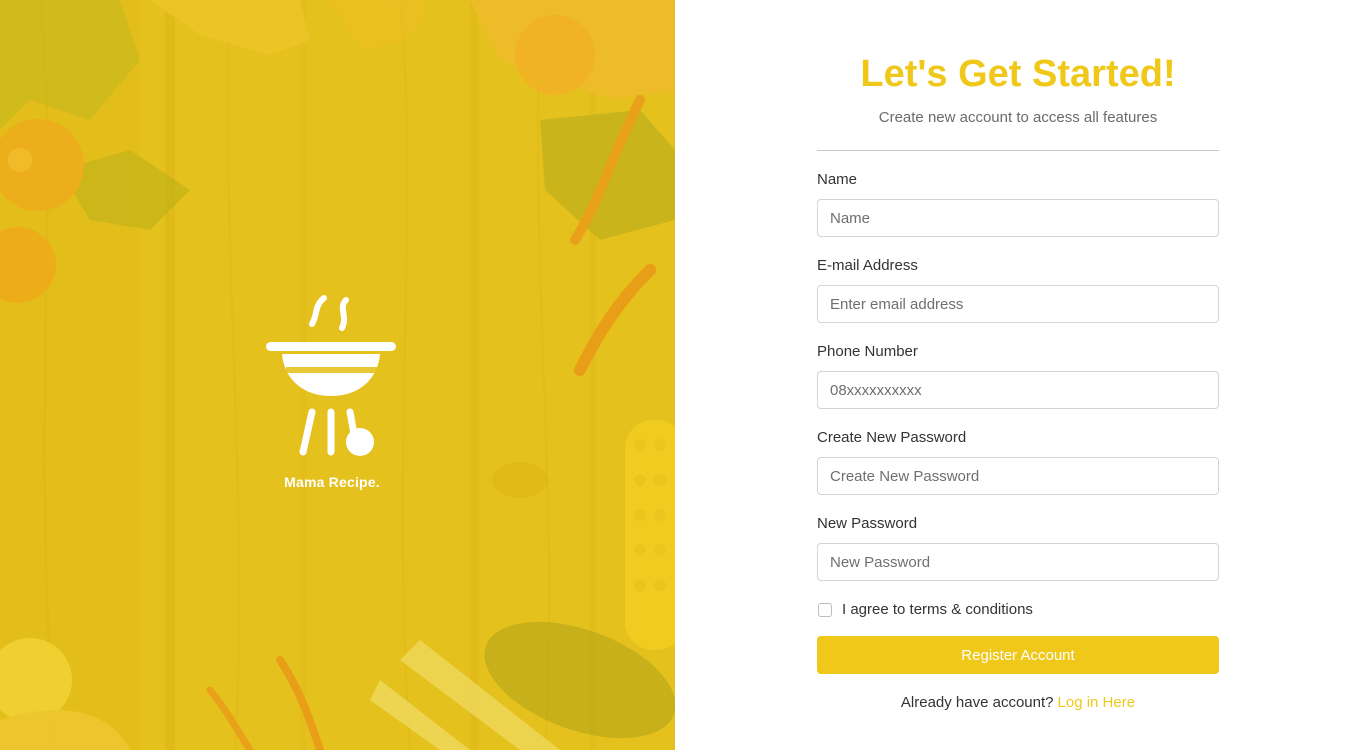 This screenshot has height=750, width=1348. Describe the element at coordinates (1018, 476) in the screenshot. I see `create-password-input` at that location.